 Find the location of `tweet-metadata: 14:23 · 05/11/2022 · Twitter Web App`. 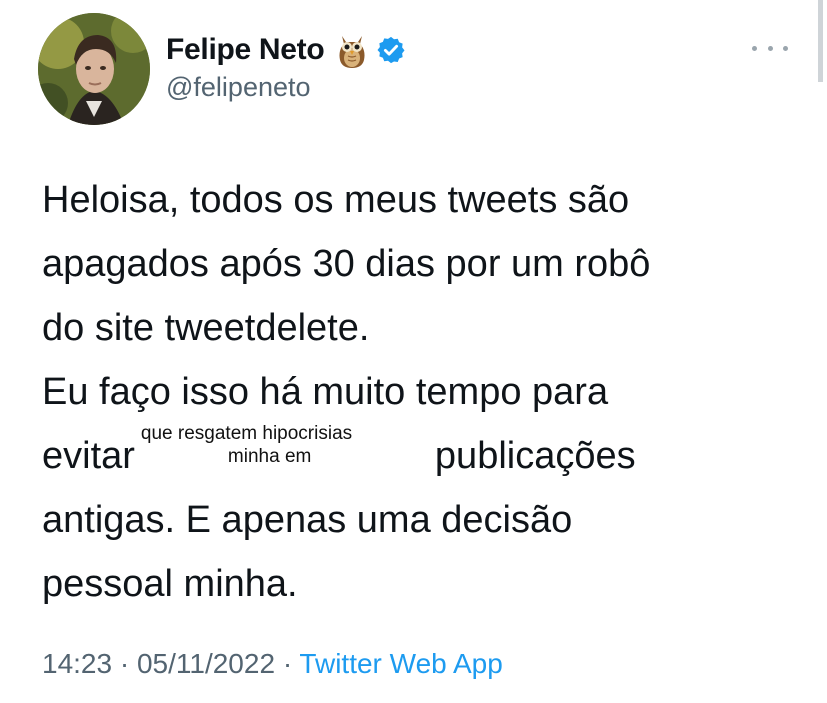

tweet-metadata: 14:23 · 05/11/2022 · Twitter Web App is located at coordinates (272, 664).